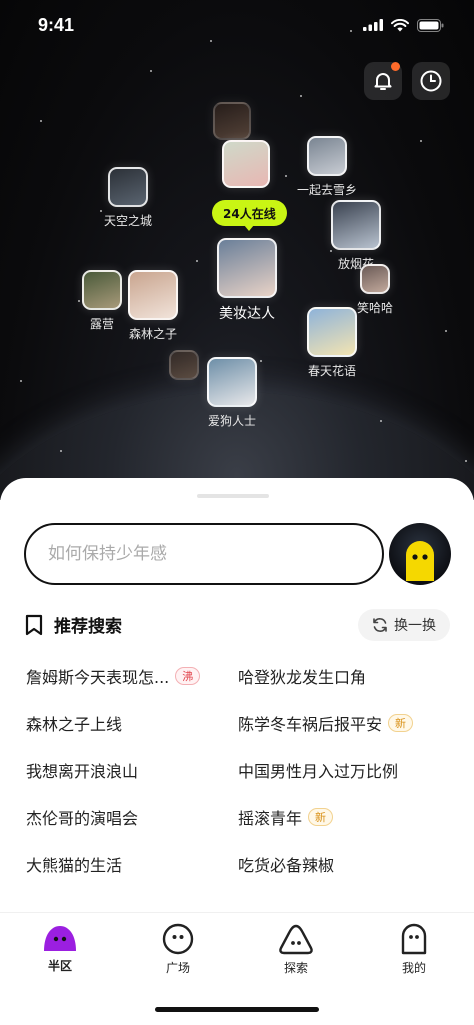 The width and height of the screenshot is (474, 1025). What do you see at coordinates (237, 25) in the screenshot?
I see `status-bar: 9:41` at bounding box center [237, 25].